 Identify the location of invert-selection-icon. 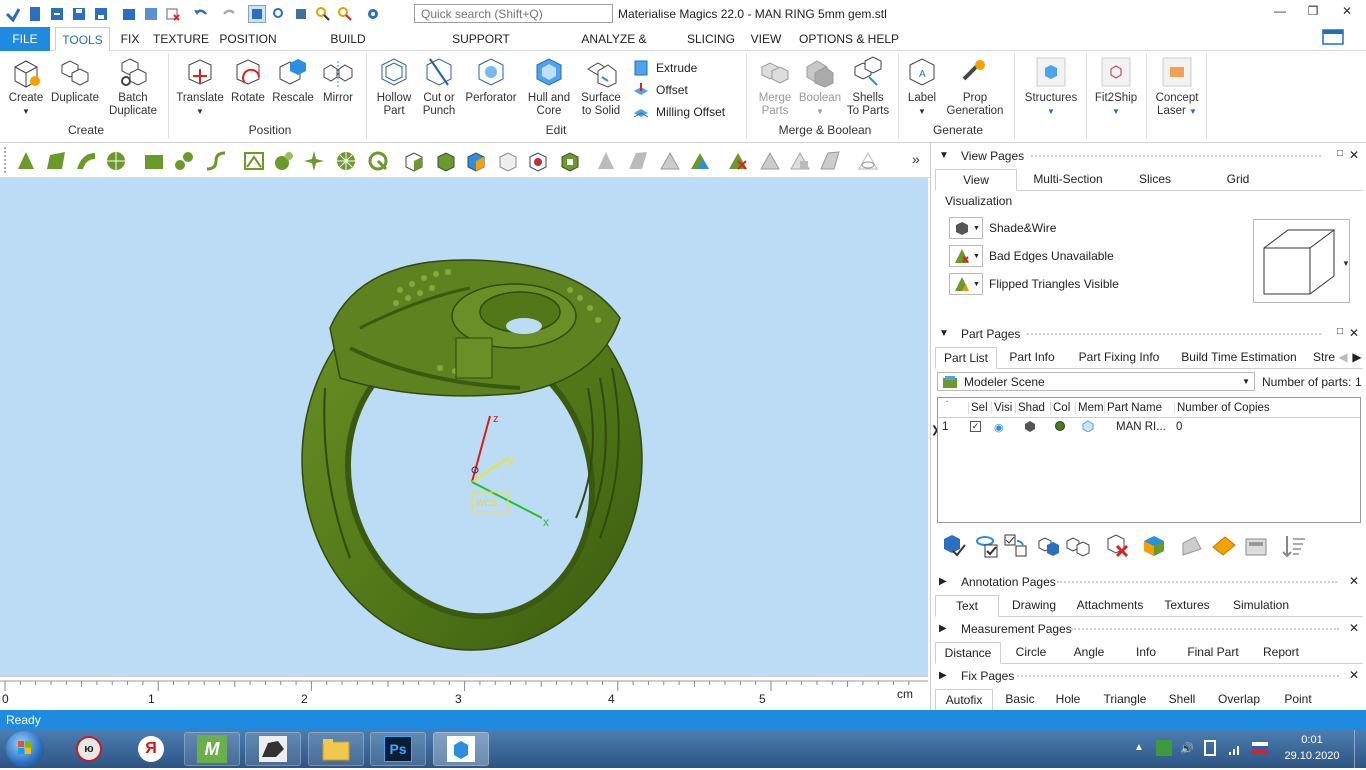
(1016, 546).